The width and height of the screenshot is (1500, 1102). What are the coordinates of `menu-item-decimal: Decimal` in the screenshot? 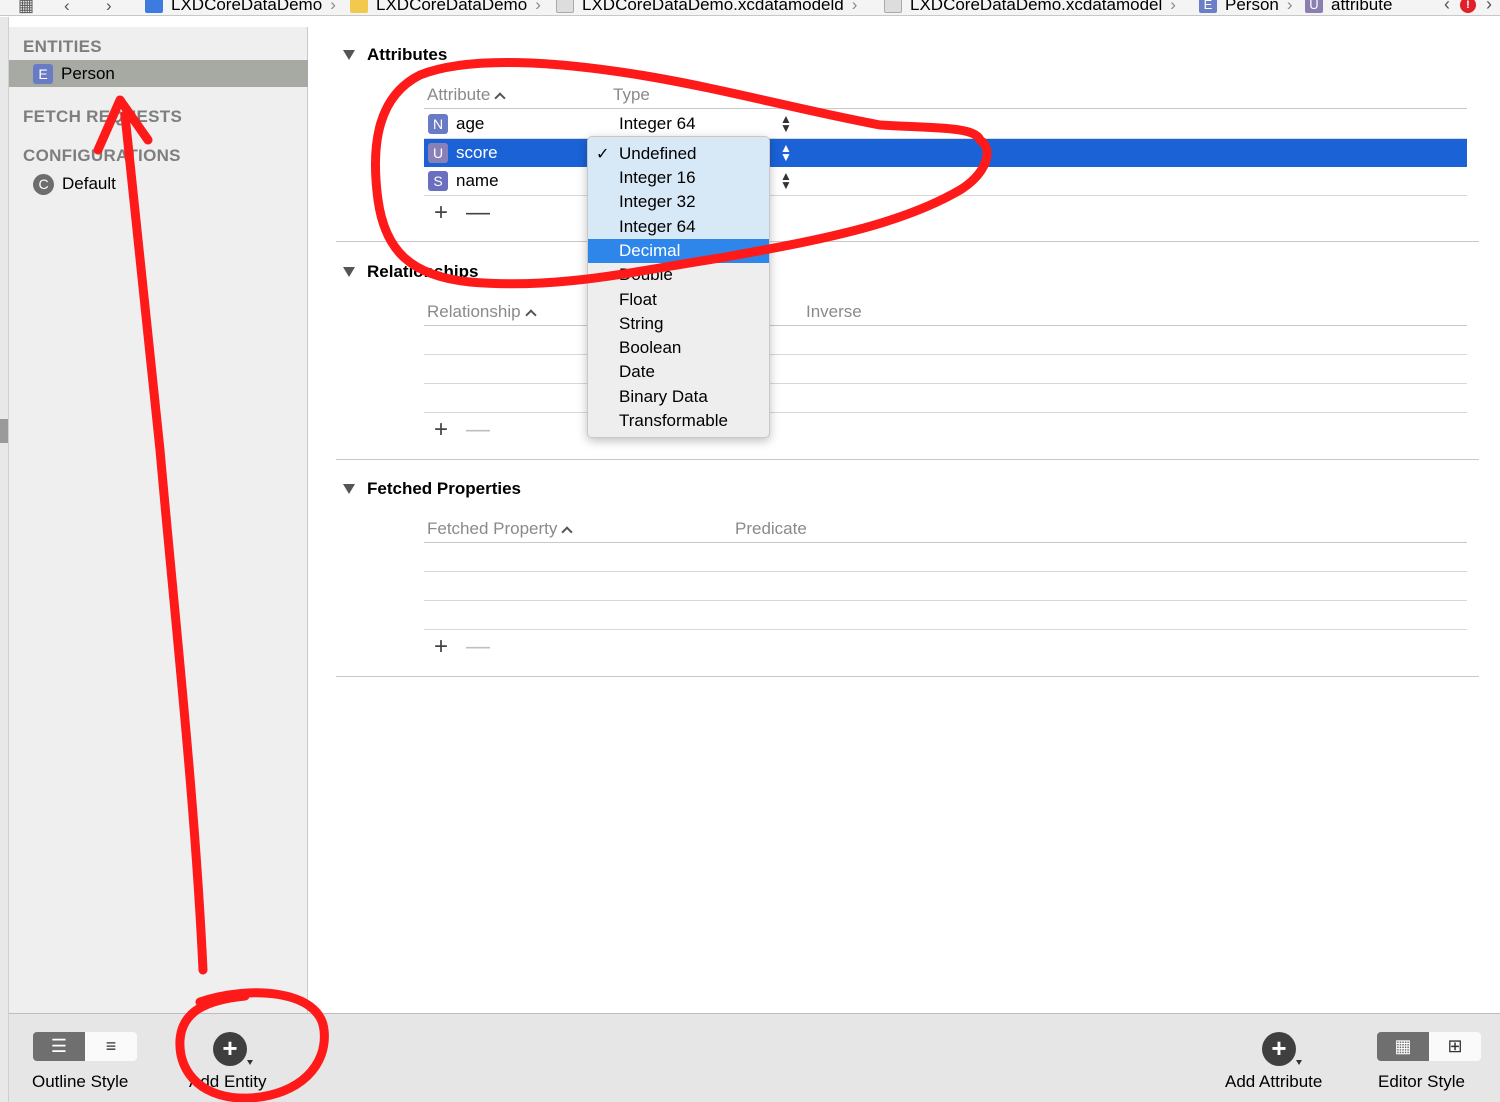 It's located at (678, 251).